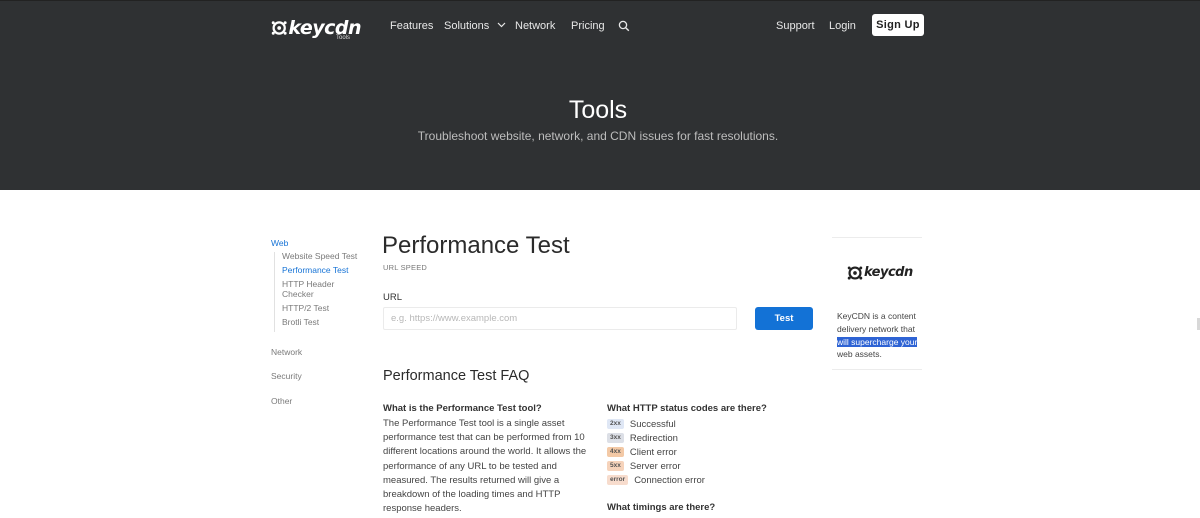  What do you see at coordinates (467, 26) in the screenshot?
I see `nav-solutions-label: Solutions` at bounding box center [467, 26].